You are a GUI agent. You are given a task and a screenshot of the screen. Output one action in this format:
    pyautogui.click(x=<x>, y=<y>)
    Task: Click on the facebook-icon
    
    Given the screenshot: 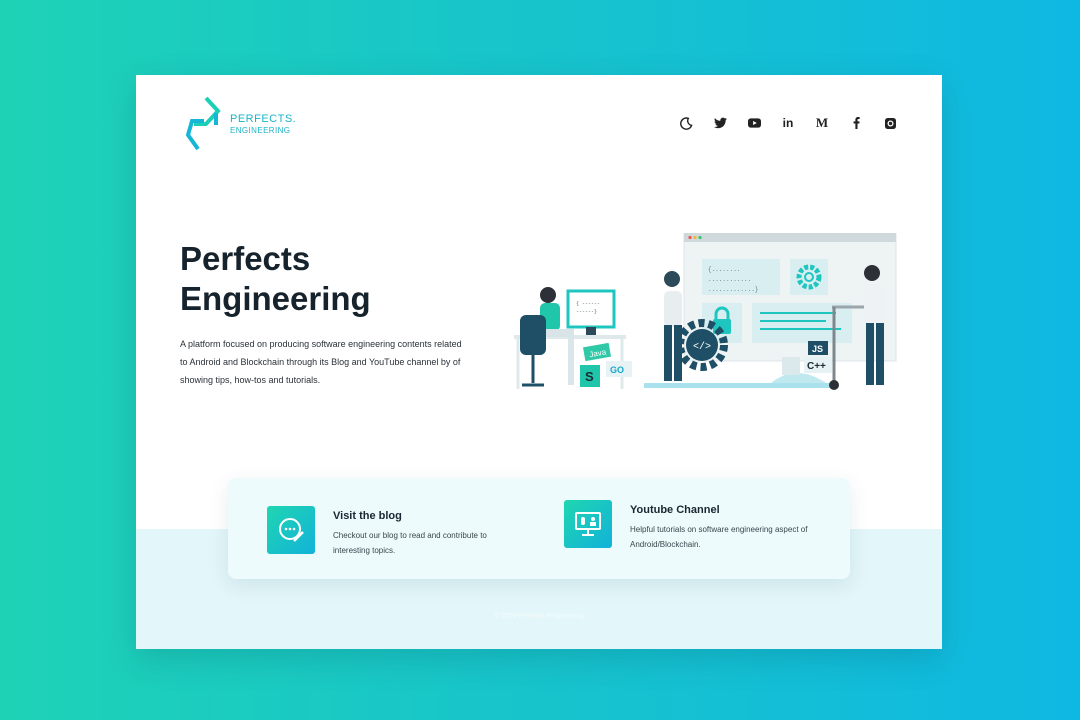 What is the action you would take?
    pyautogui.click(x=856, y=123)
    